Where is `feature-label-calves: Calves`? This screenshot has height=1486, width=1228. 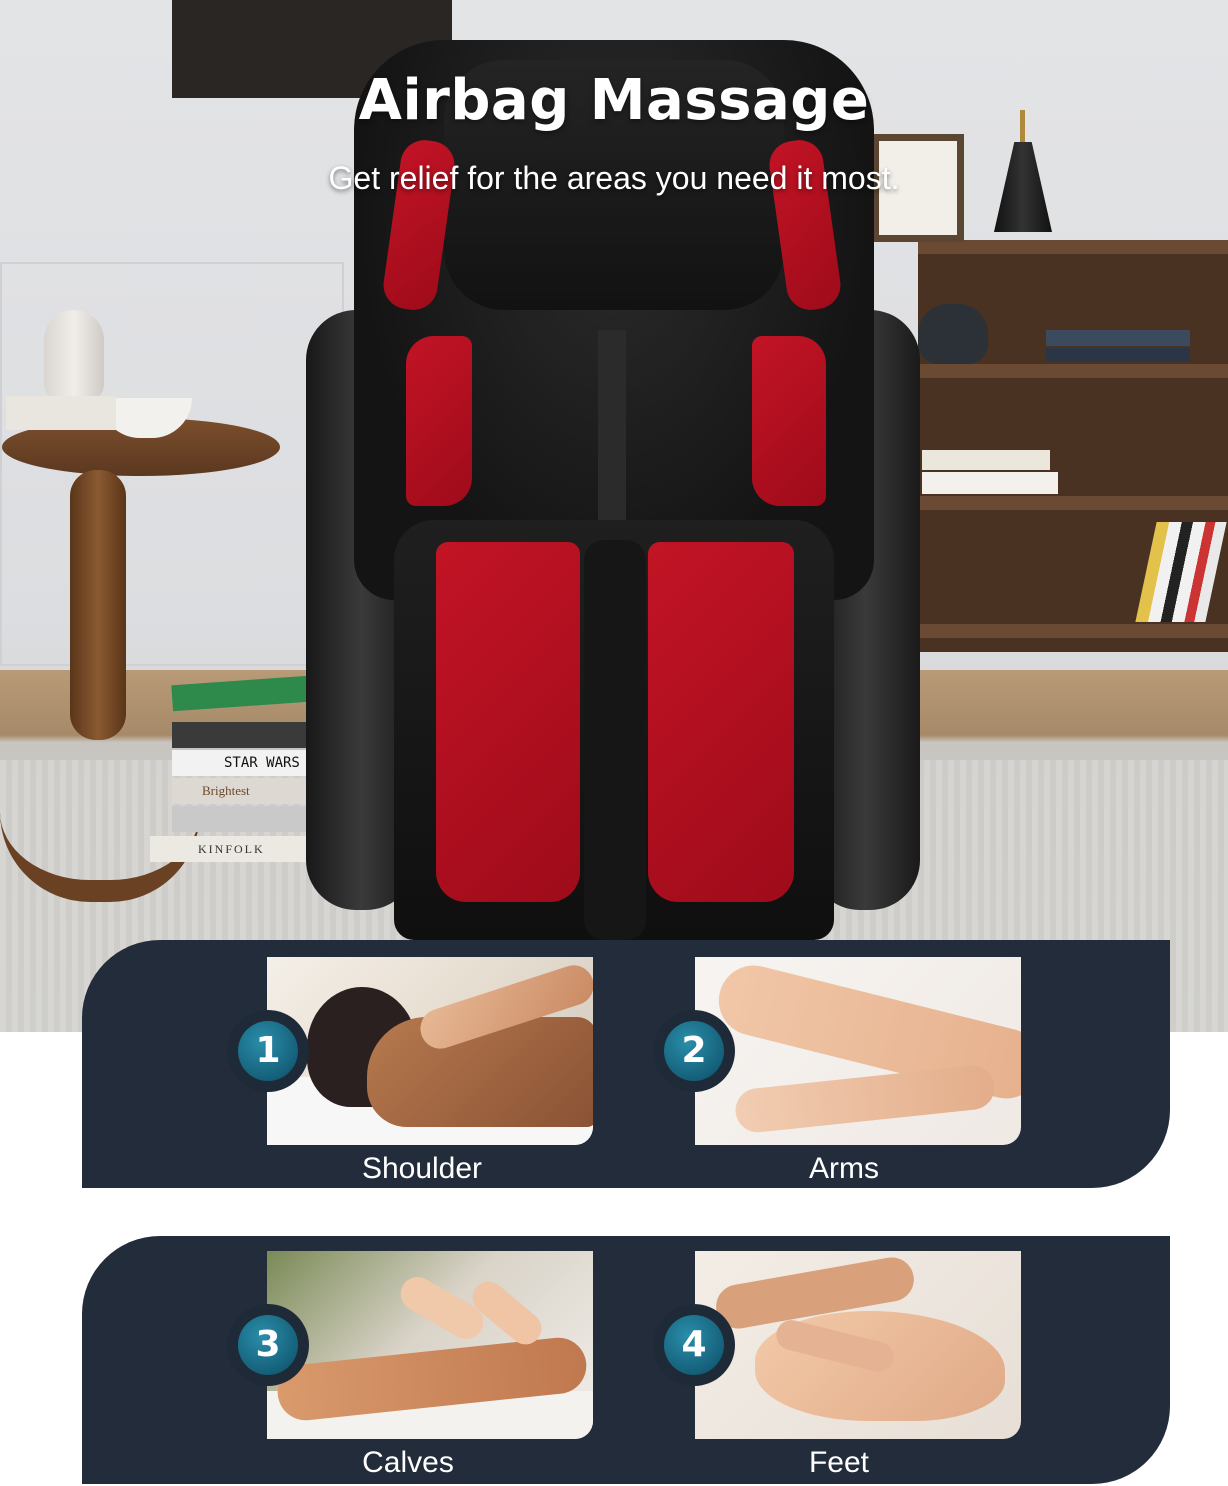
feature-label-calves: Calves is located at coordinates (408, 1462).